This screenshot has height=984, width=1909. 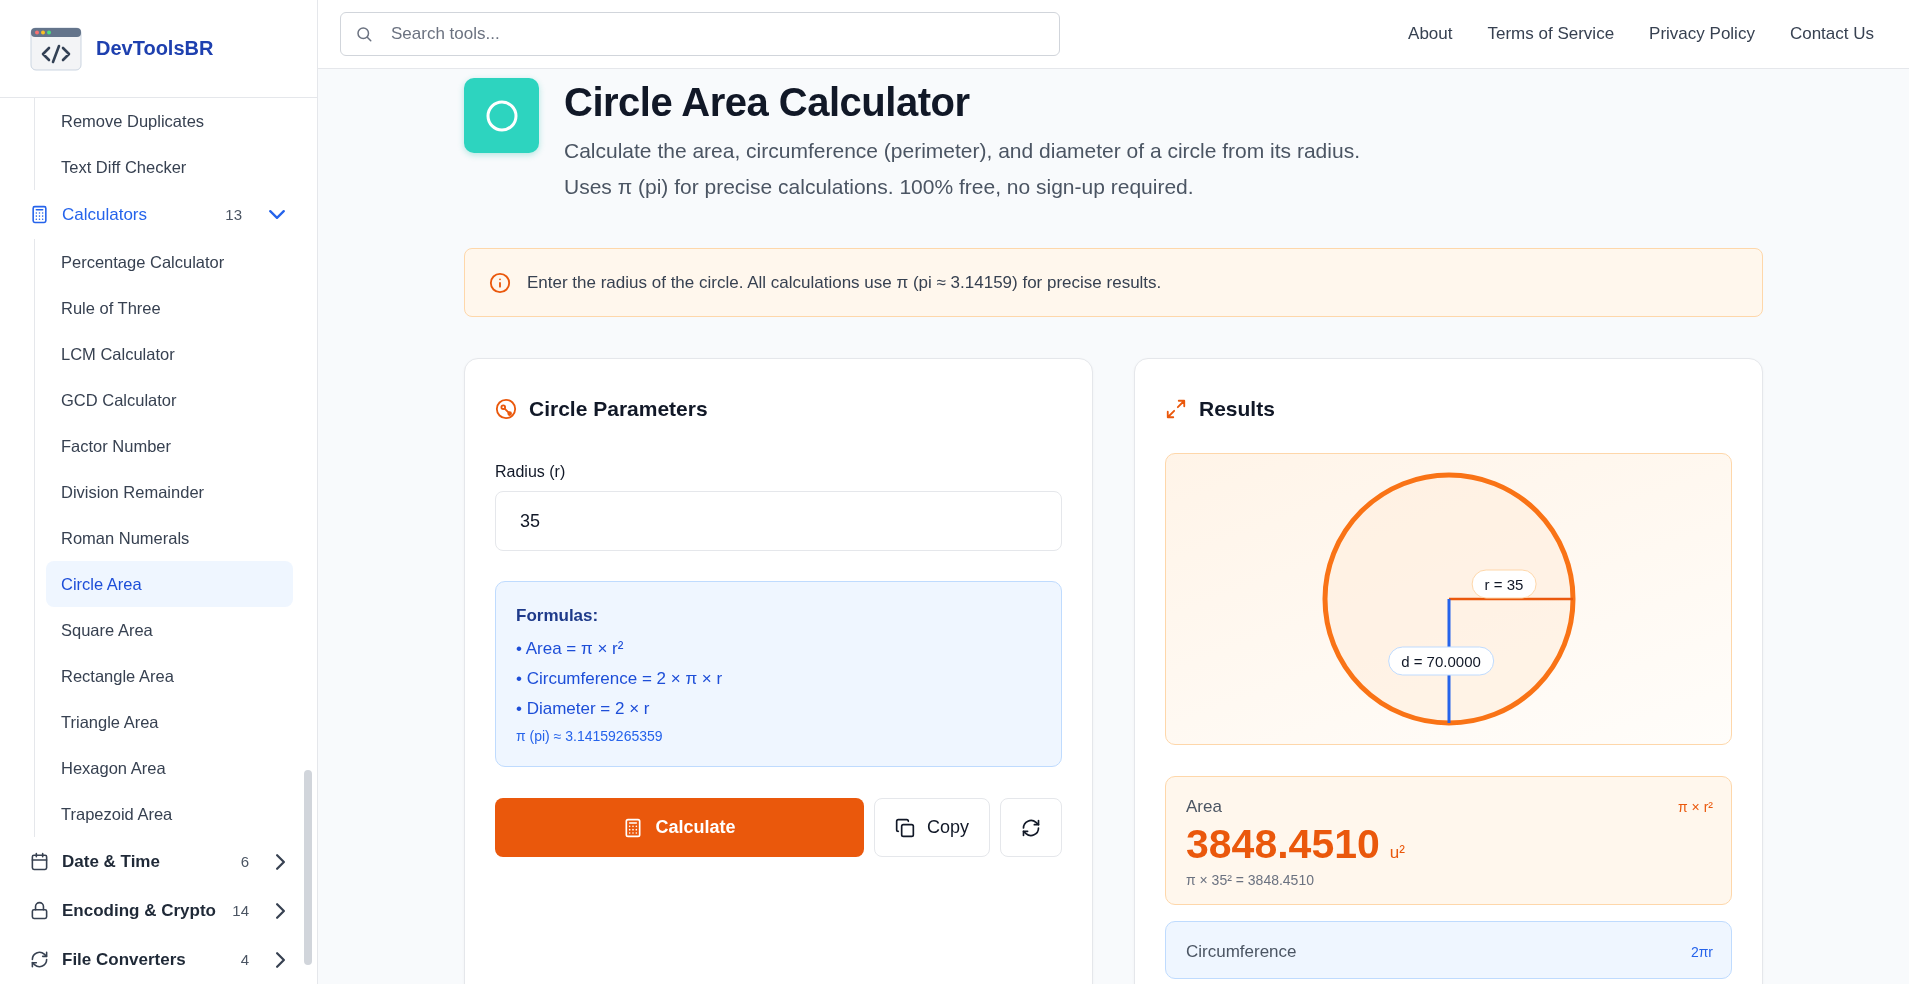 I want to click on item-count: 6, so click(x=244, y=861).